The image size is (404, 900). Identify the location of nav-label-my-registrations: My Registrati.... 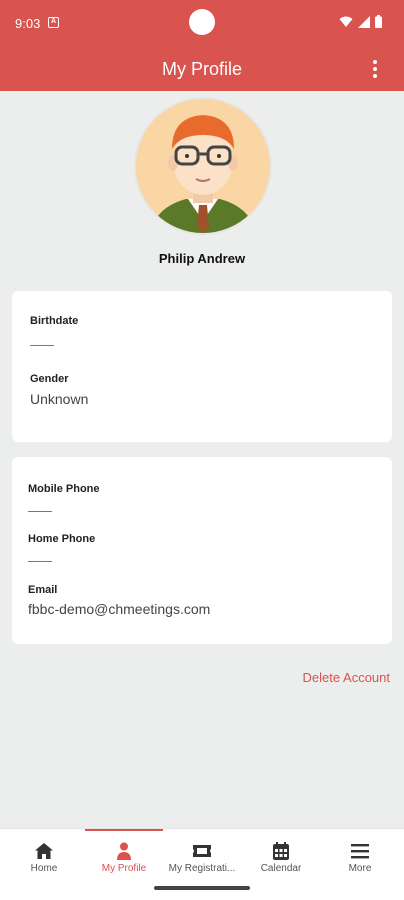
(202, 868).